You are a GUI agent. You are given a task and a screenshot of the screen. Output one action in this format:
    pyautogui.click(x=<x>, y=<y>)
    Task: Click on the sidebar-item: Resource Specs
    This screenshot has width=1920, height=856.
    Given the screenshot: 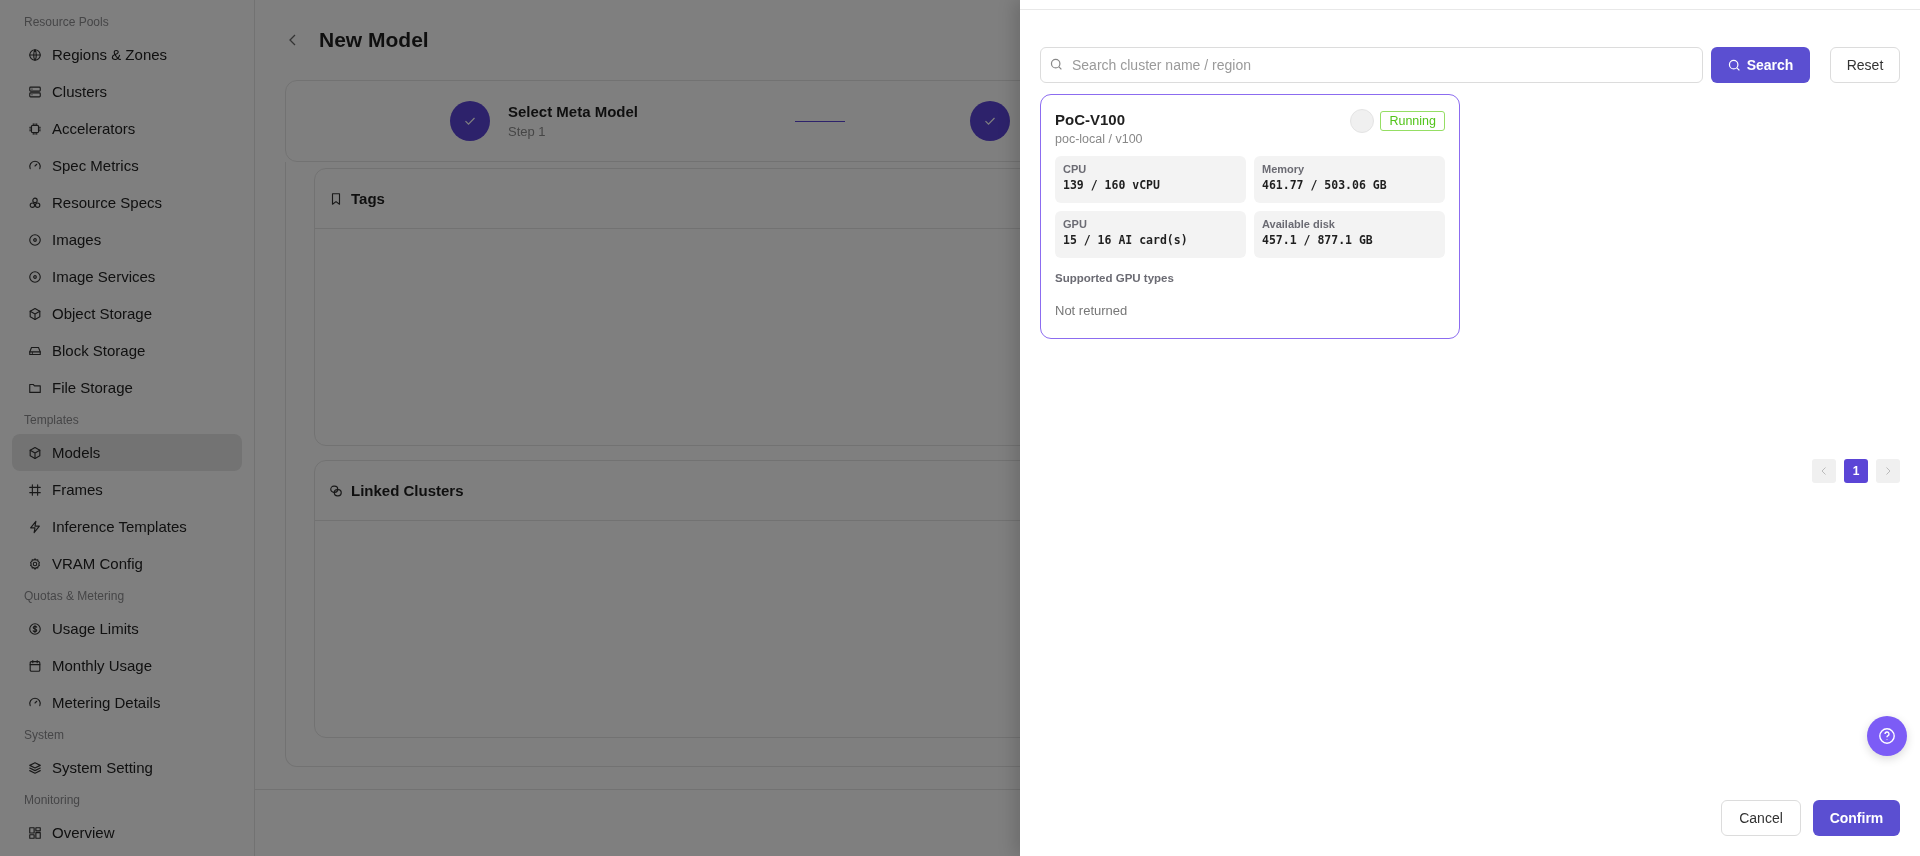 What is the action you would take?
    pyautogui.click(x=127, y=202)
    